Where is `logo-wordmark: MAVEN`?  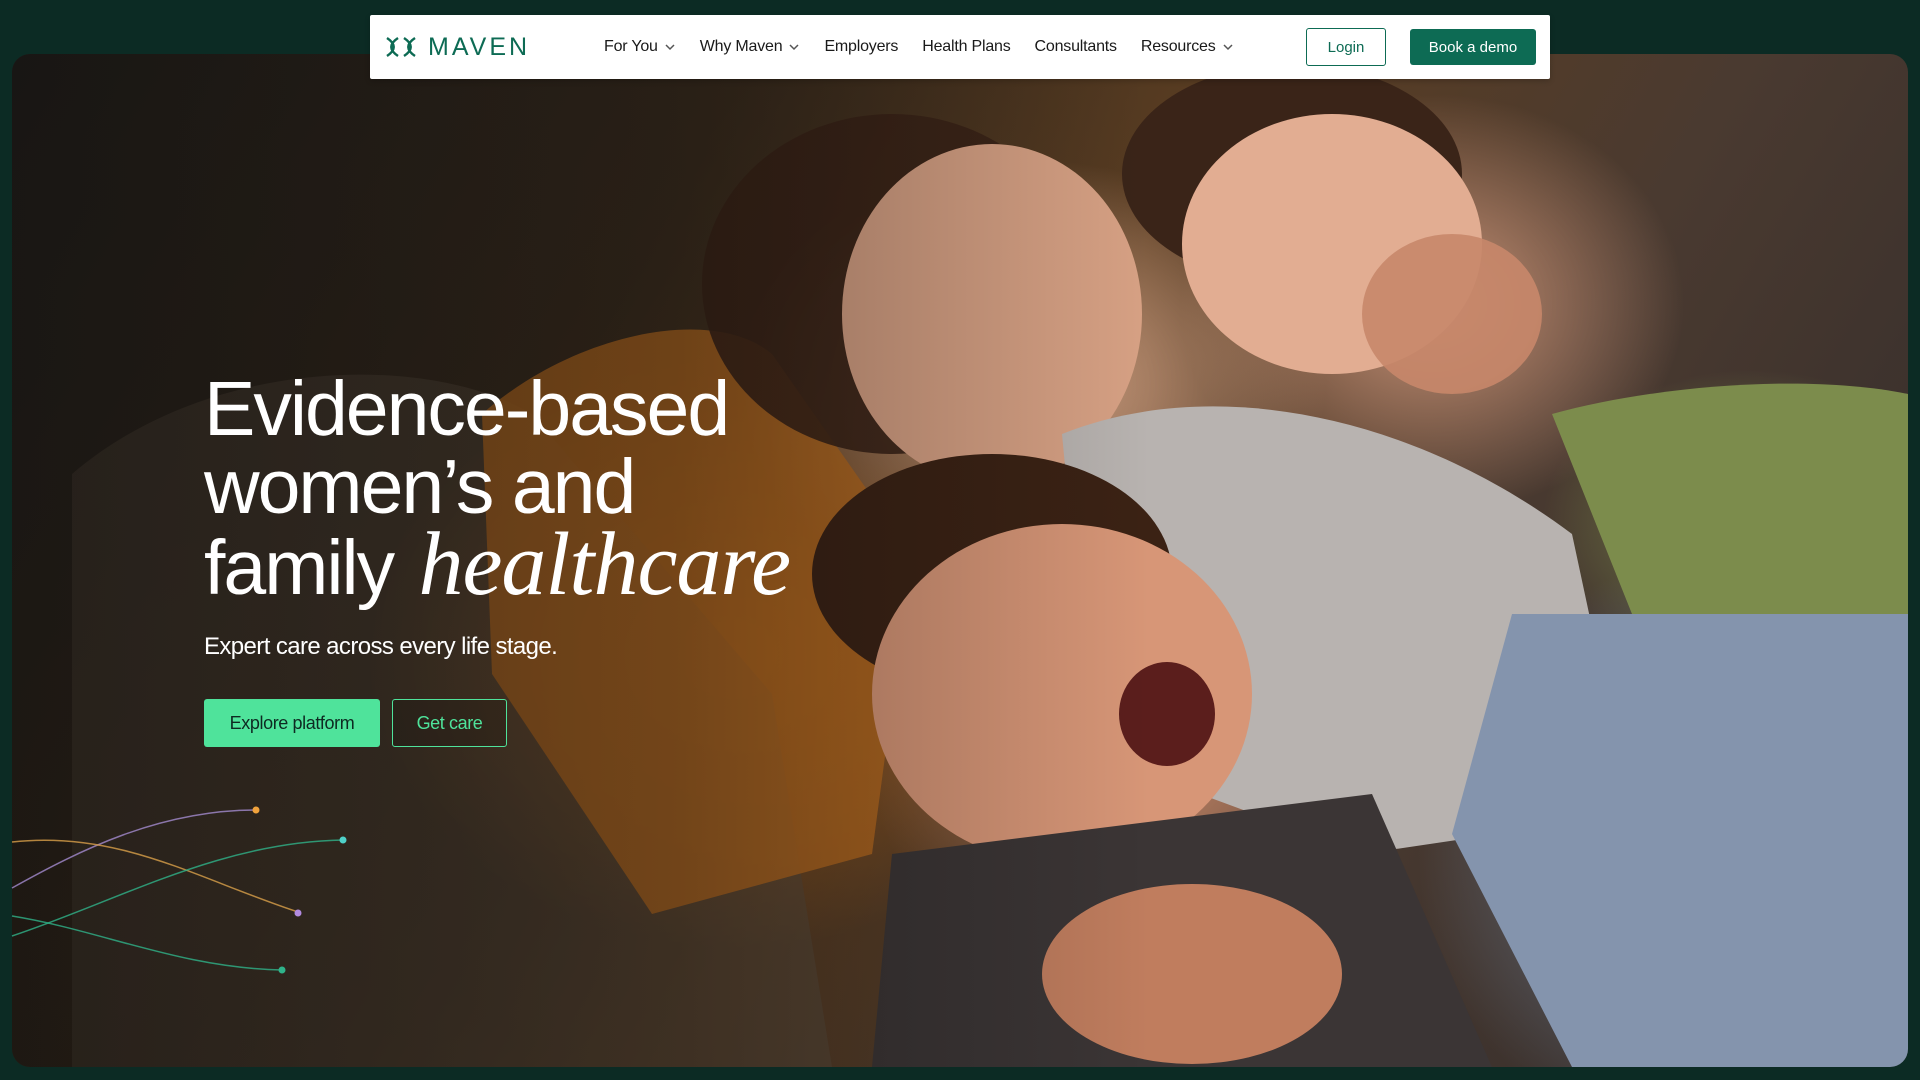 logo-wordmark: MAVEN is located at coordinates (479, 46).